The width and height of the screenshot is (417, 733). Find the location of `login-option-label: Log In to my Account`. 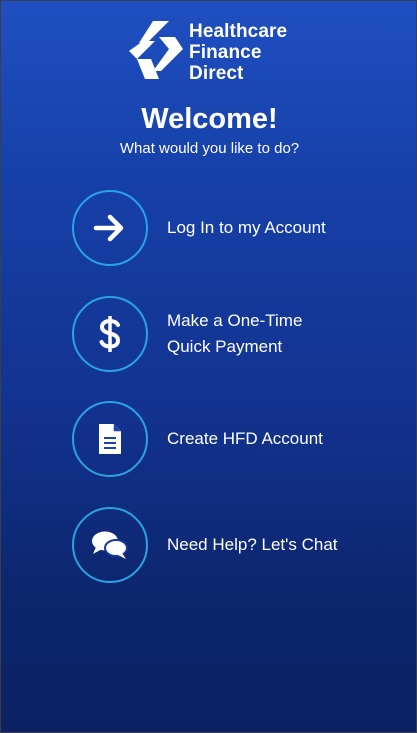

login-option-label: Log In to my Account is located at coordinates (246, 228).